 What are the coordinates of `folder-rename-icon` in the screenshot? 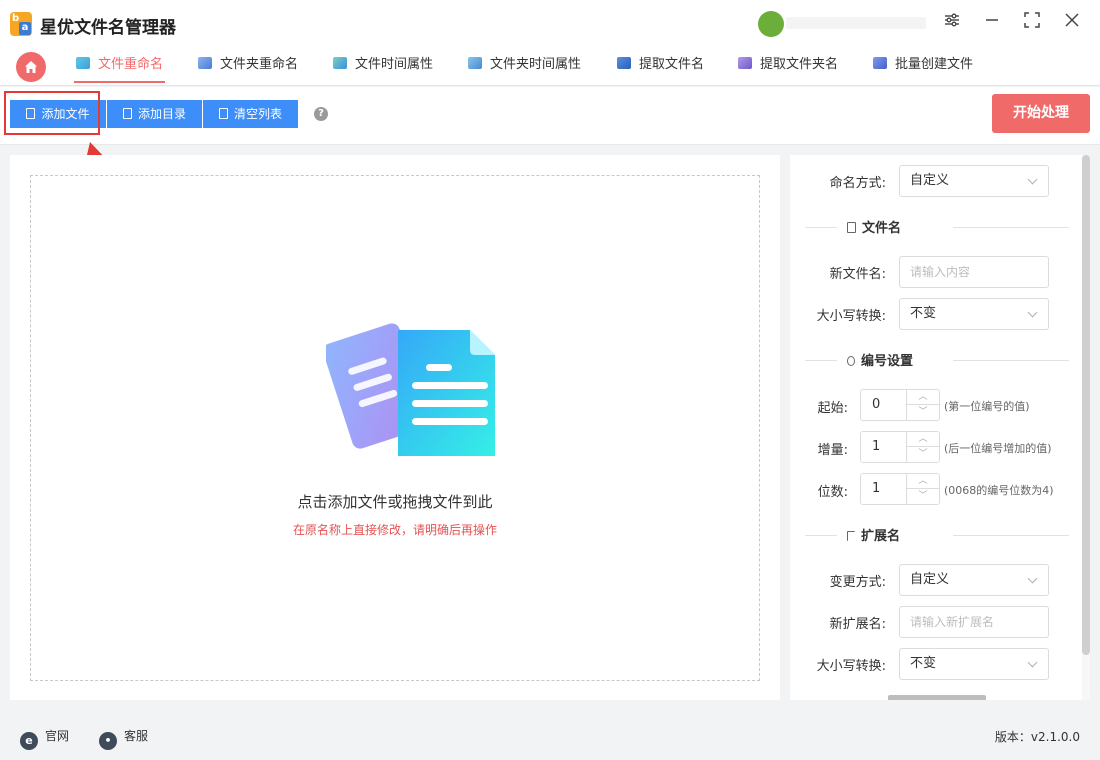 It's located at (205, 63).